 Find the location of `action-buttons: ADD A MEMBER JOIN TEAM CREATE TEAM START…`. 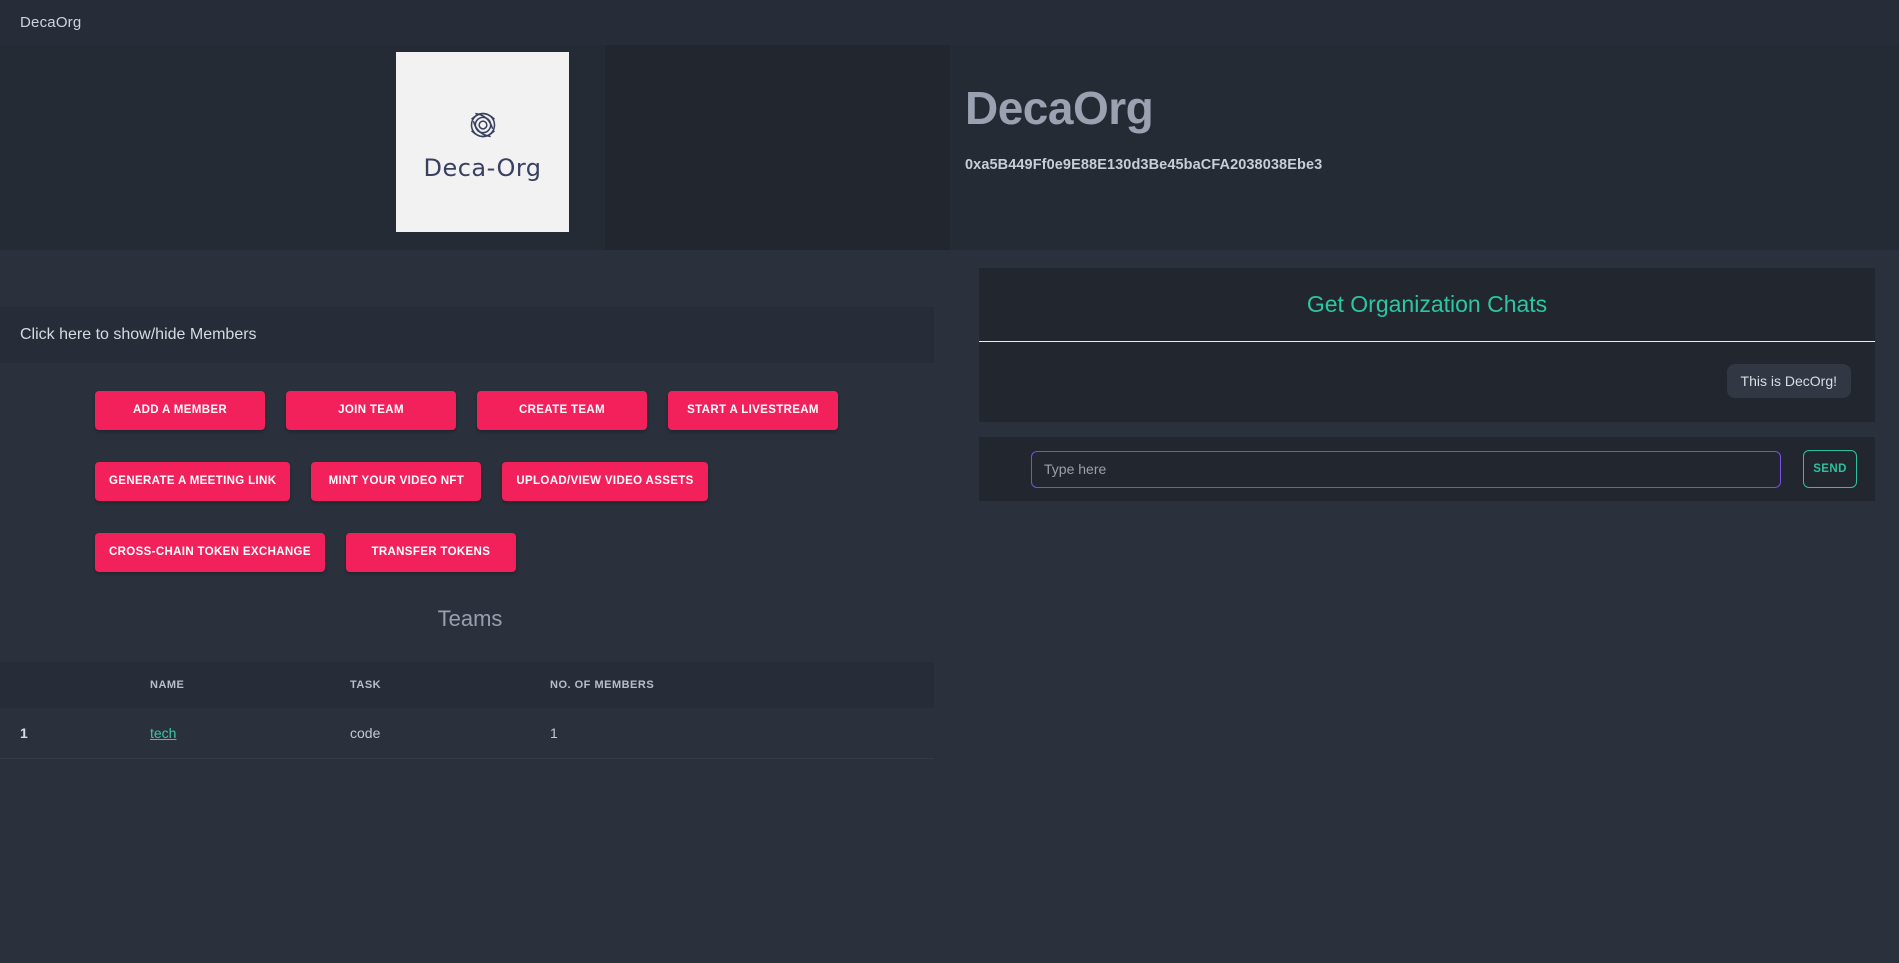

action-buttons: ADD A MEMBER JOIN TEAM CREATE TEAM START… is located at coordinates (435, 467).